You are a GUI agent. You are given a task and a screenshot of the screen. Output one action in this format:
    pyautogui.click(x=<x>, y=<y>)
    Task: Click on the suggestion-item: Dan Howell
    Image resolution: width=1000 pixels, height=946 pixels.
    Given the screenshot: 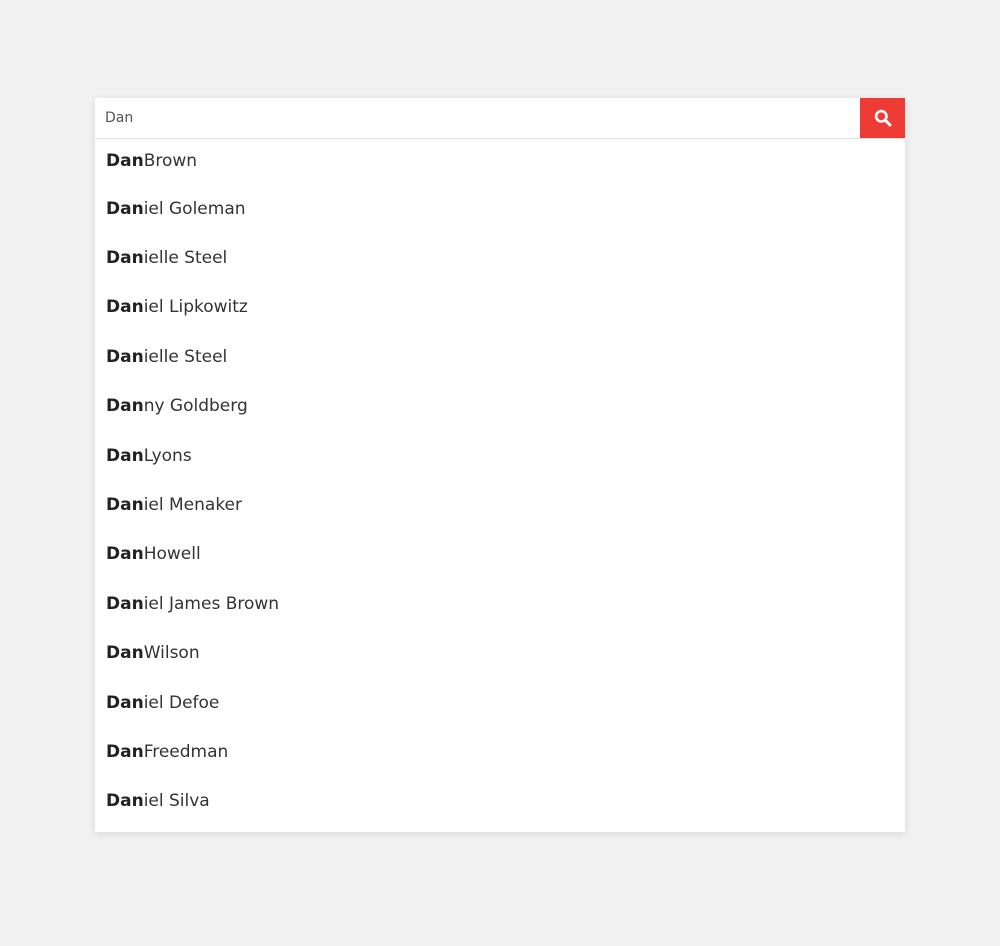 What is the action you would take?
    pyautogui.click(x=500, y=554)
    